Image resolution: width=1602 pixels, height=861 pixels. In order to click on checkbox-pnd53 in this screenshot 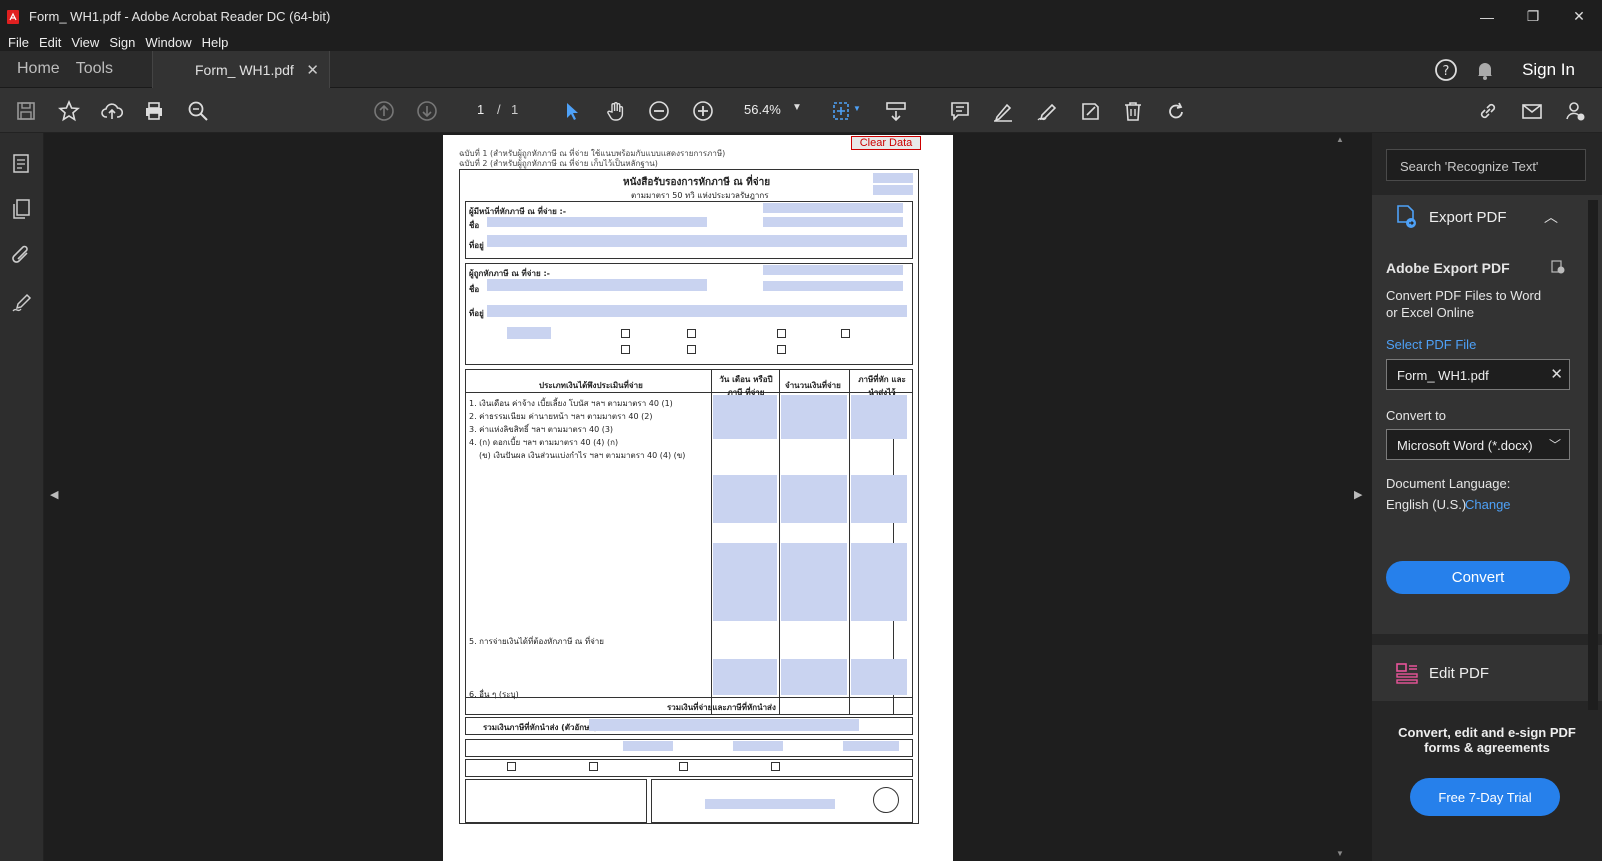, I will do `click(781, 349)`.